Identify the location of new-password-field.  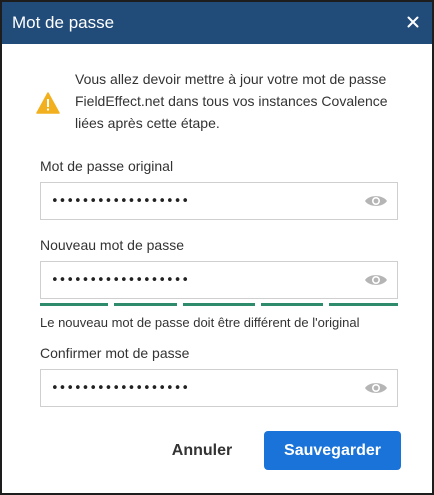
(219, 280).